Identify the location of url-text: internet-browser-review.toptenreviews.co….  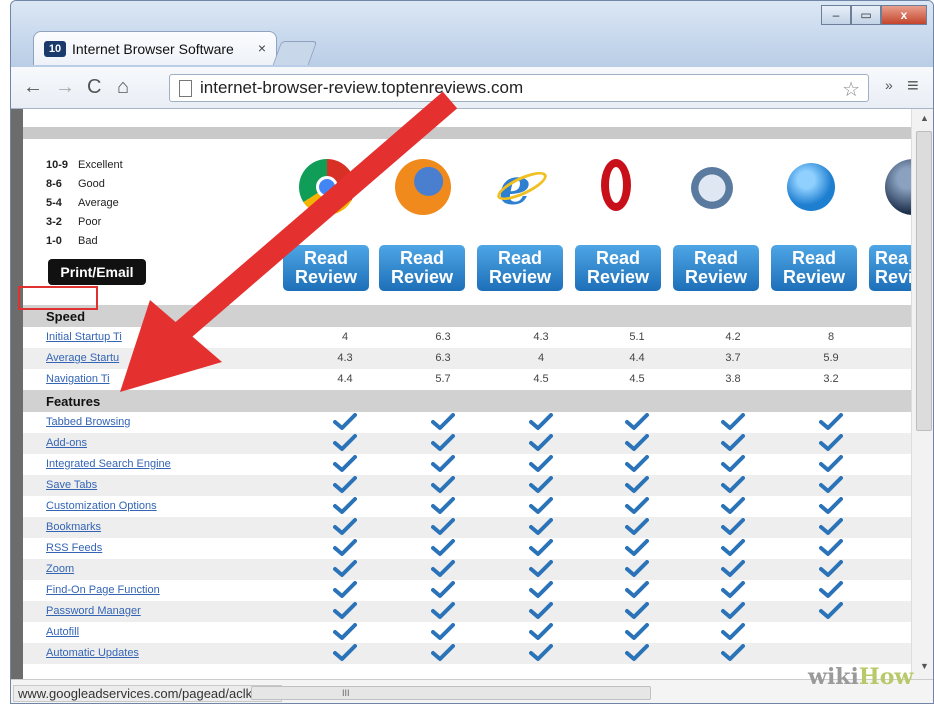
(361, 88).